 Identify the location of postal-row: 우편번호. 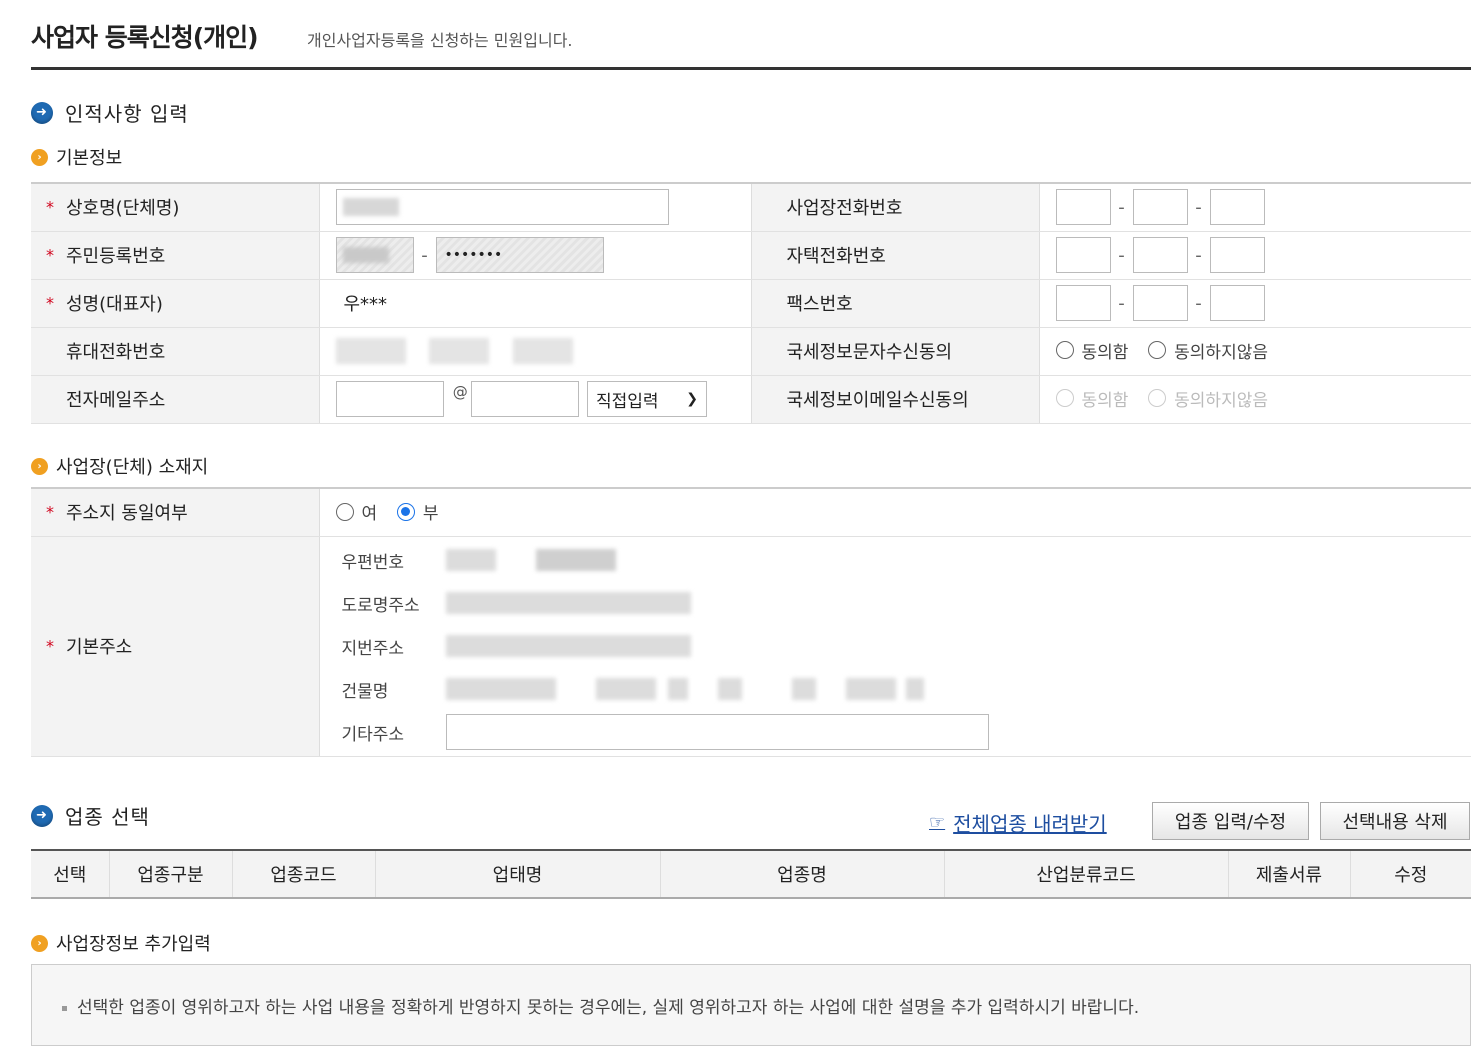
(904, 560).